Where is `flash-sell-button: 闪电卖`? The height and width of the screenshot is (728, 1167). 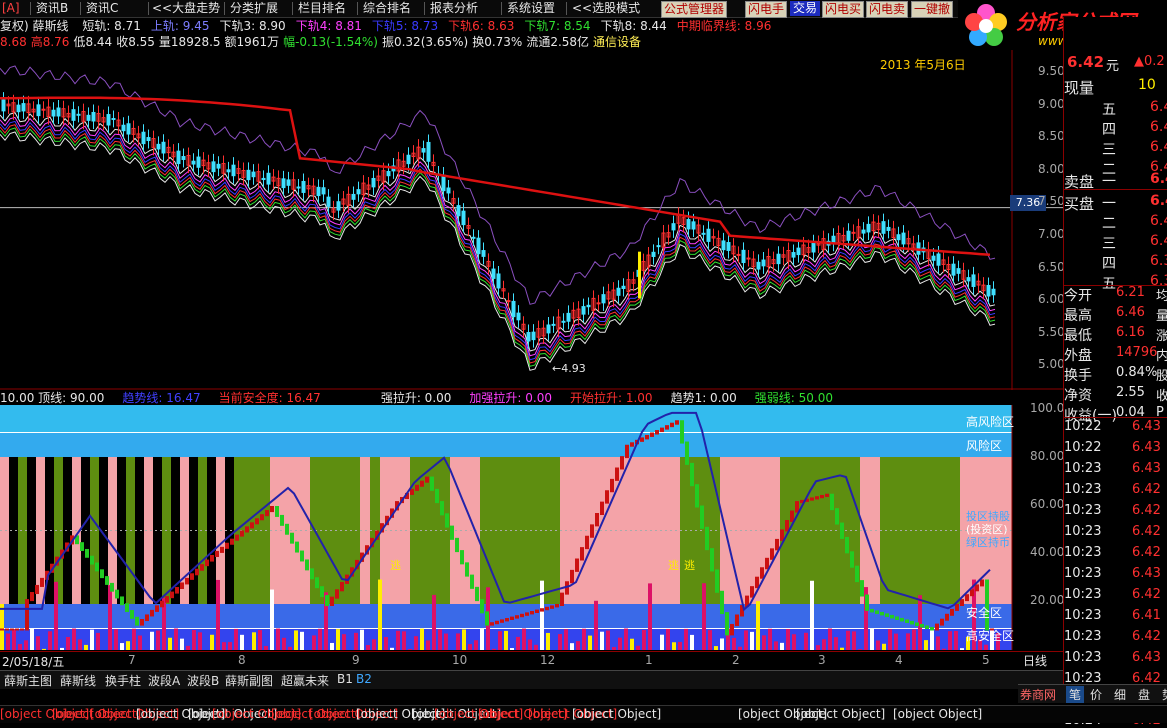 flash-sell-button: 闪电卖 is located at coordinates (887, 9).